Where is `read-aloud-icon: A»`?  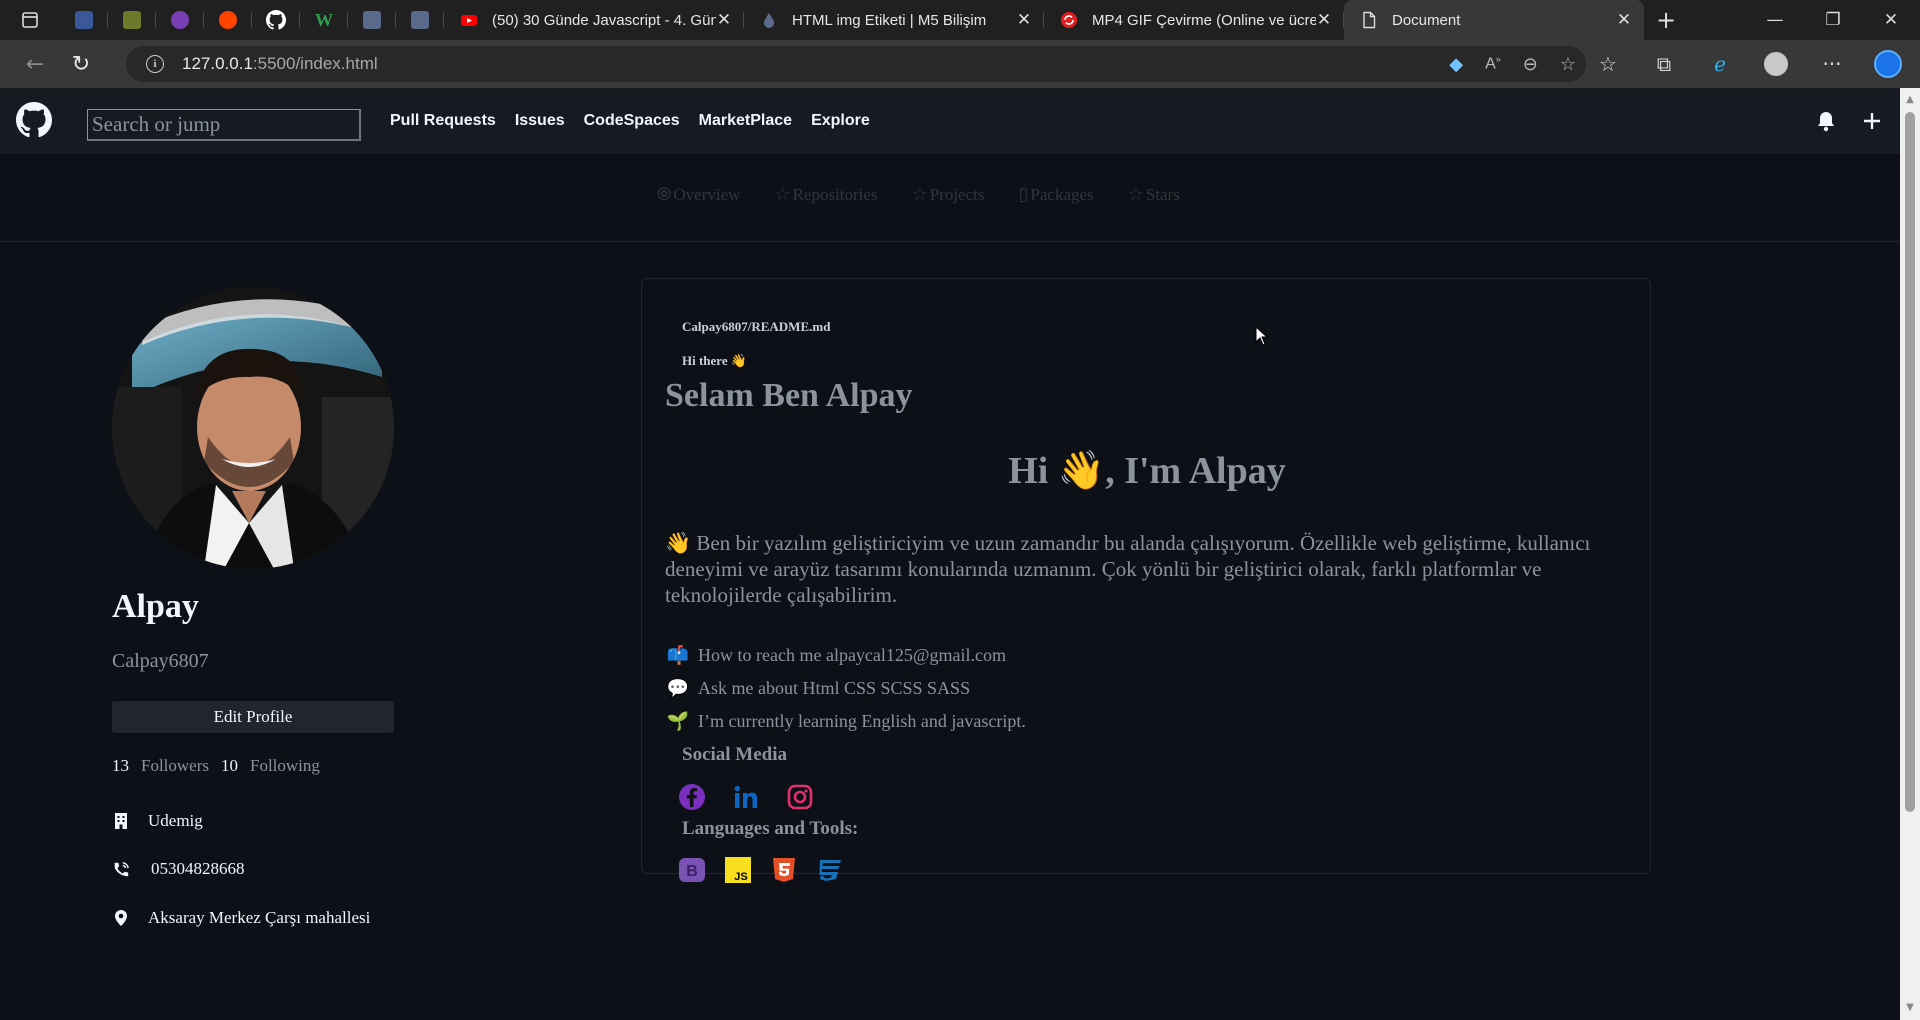 read-aloud-icon: A» is located at coordinates (1493, 63).